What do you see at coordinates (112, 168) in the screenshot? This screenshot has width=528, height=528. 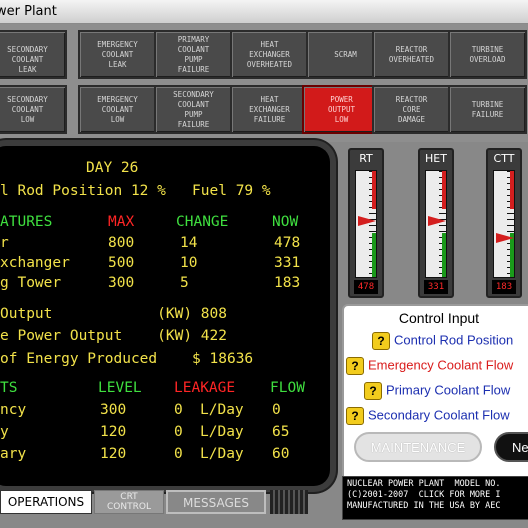 I see `day-label: DAY 26` at bounding box center [112, 168].